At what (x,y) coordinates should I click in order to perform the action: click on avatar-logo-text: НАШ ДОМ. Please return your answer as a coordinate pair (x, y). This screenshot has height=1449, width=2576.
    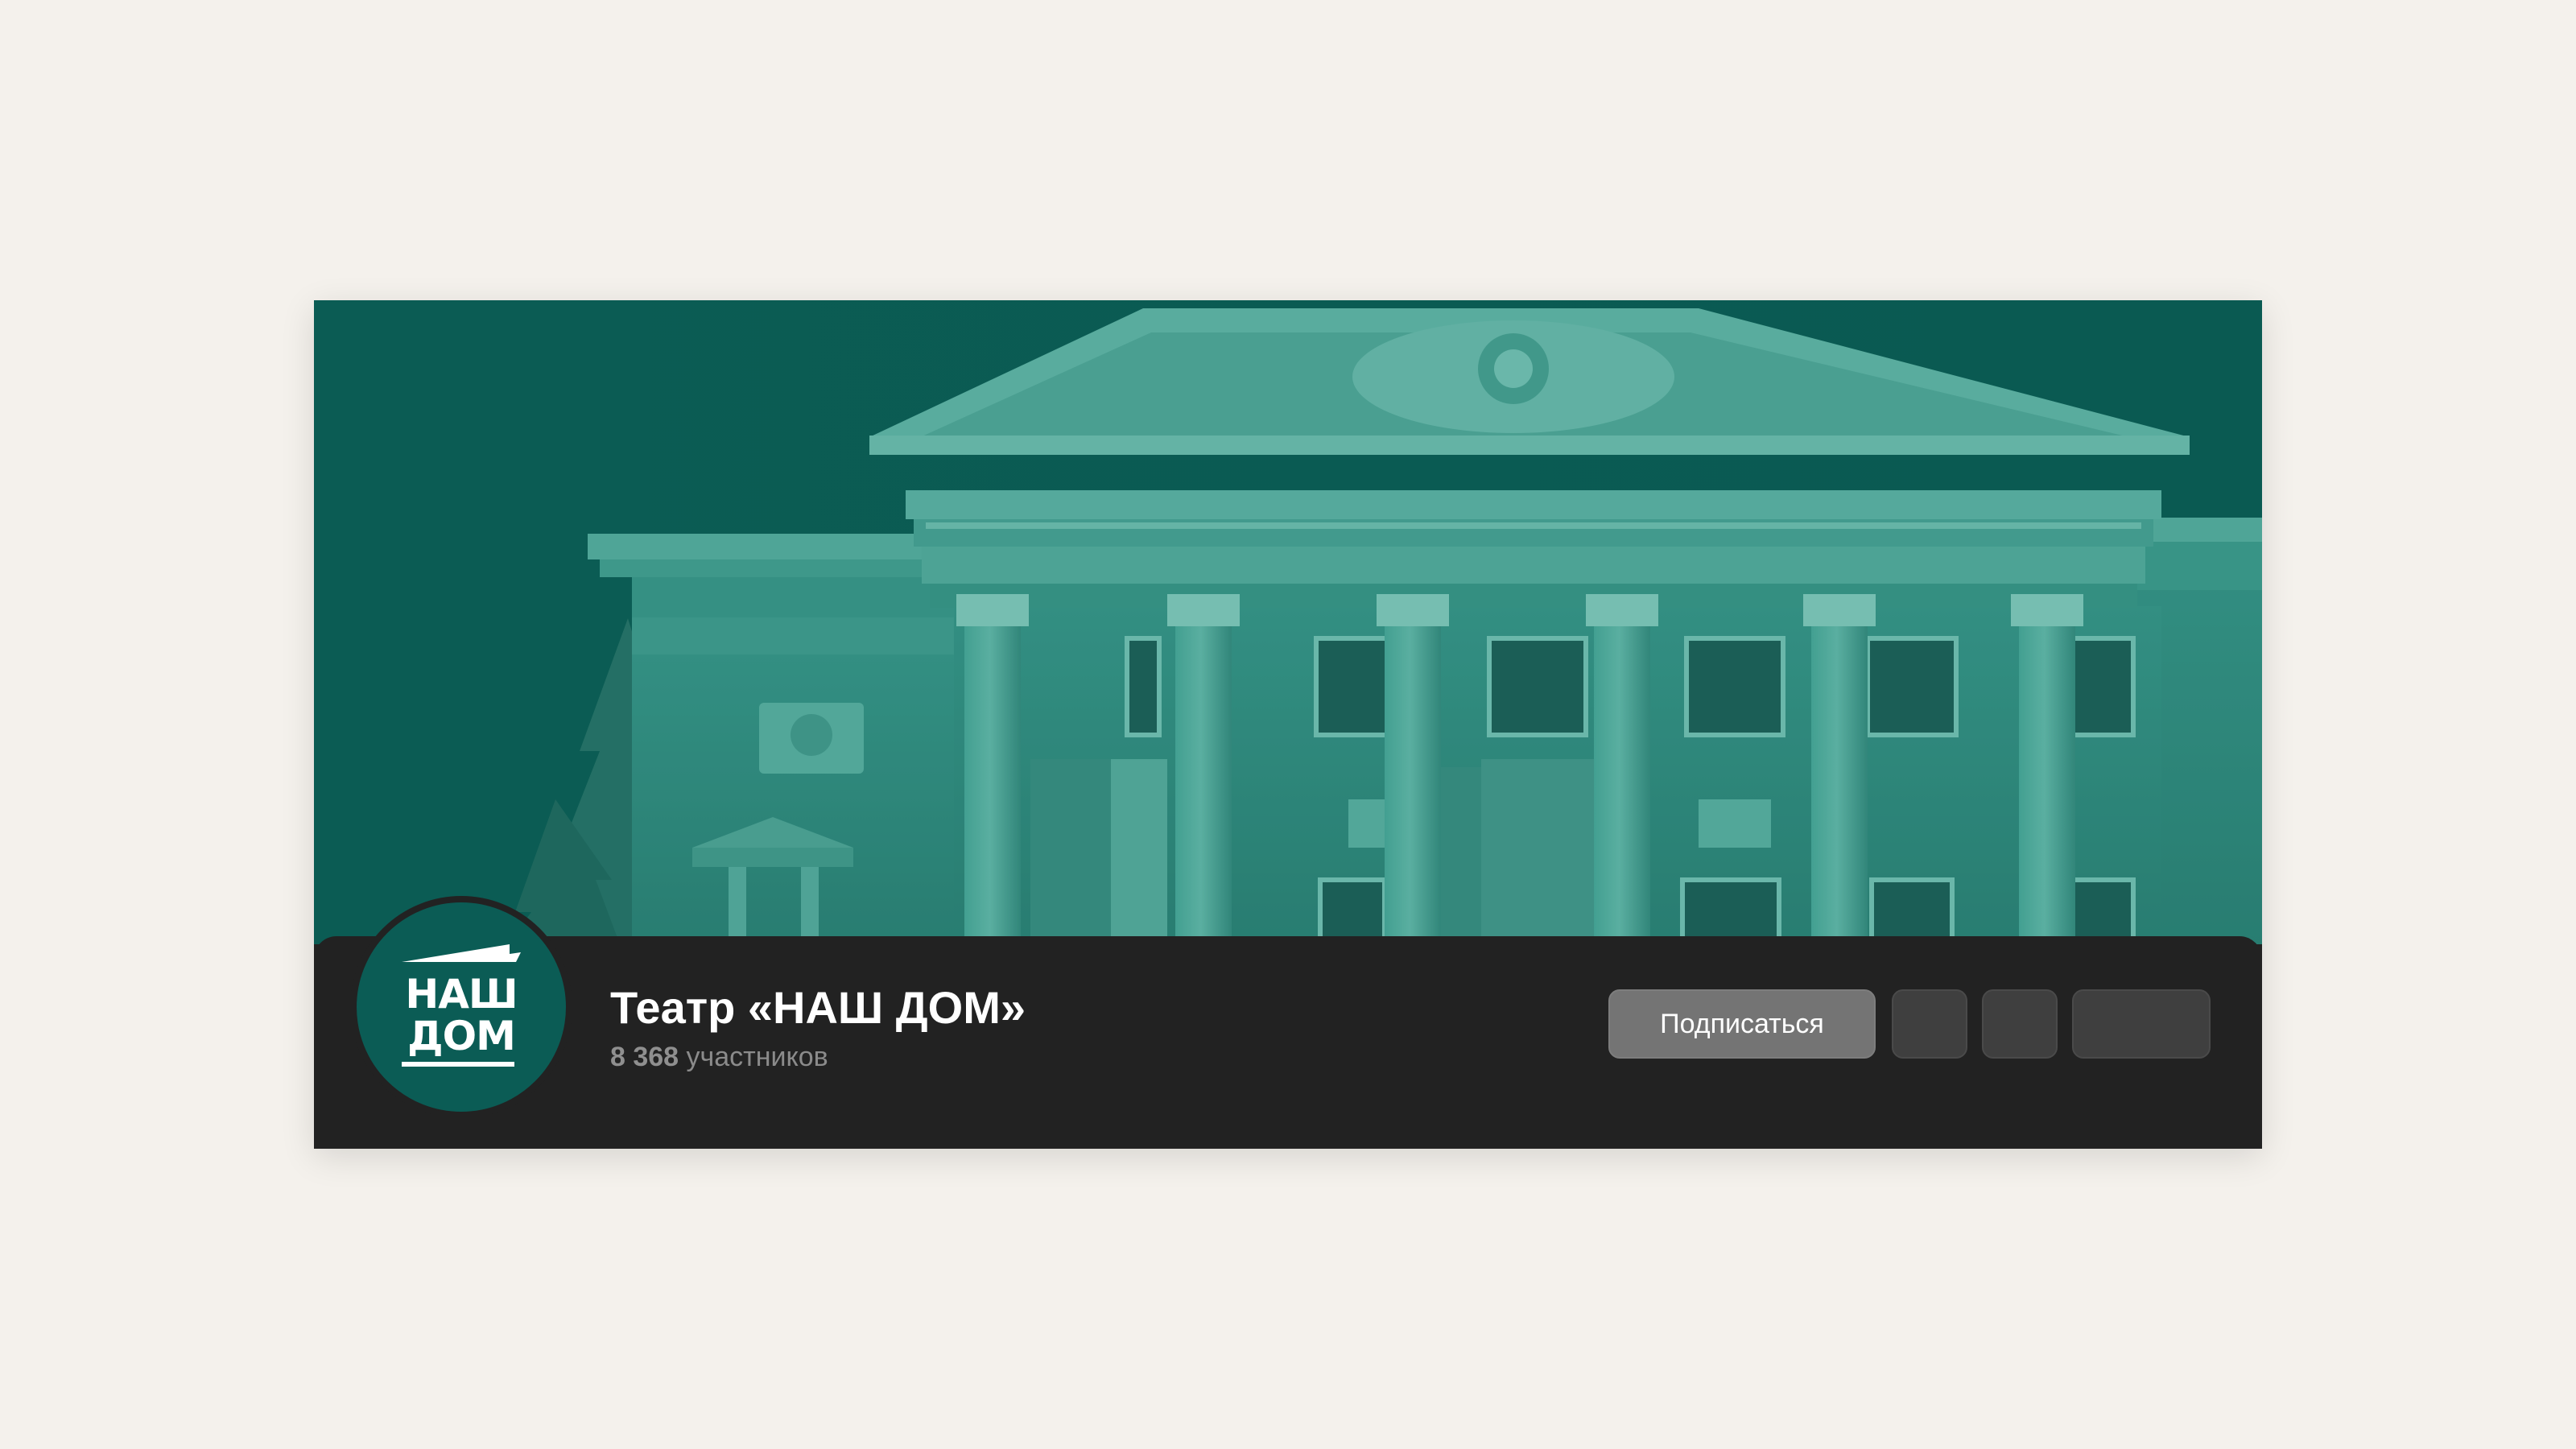
    Looking at the image, I should click on (462, 1015).